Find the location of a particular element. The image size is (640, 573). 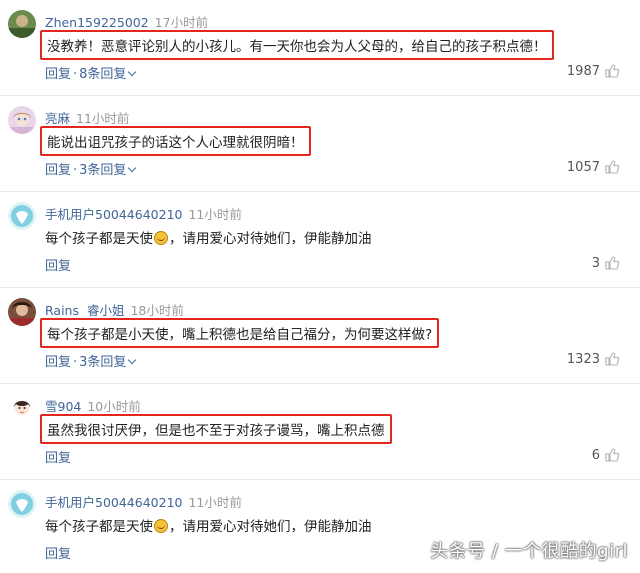

comment-meta: Zhen159225002 17小时前 is located at coordinates (126, 21).